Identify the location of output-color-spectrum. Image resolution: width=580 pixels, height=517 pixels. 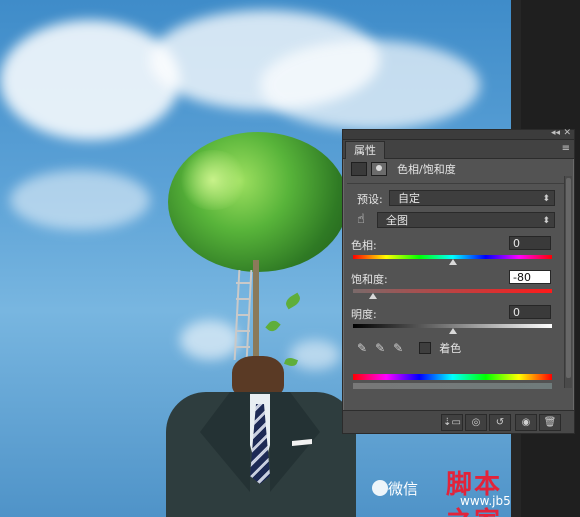
(452, 386).